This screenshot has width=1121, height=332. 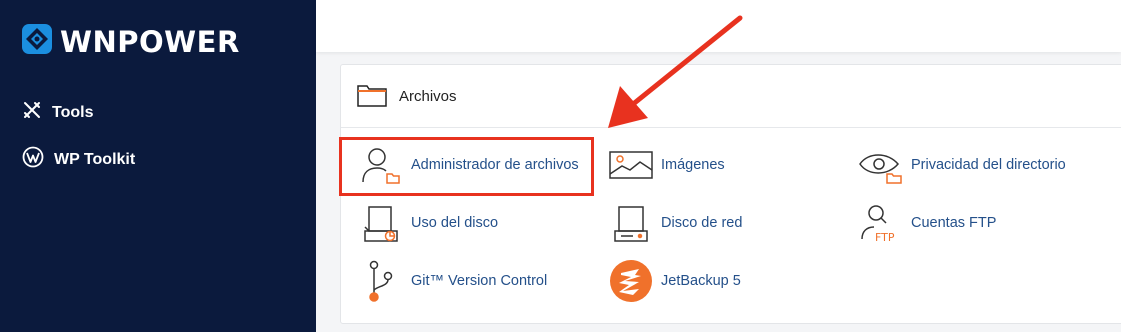 I want to click on images-icon, so click(x=631, y=165).